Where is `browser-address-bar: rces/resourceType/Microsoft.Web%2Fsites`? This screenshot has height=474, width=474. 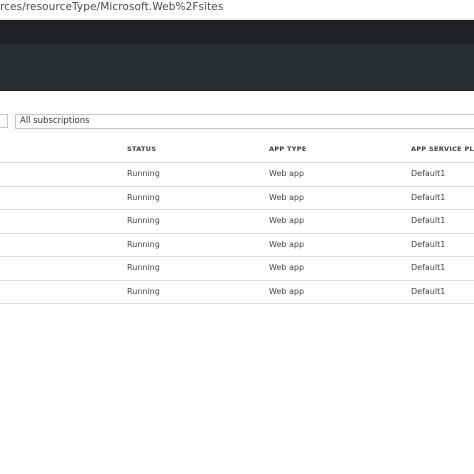
browser-address-bar: rces/resourceType/Microsoft.Web%2Fsites is located at coordinates (237, 10).